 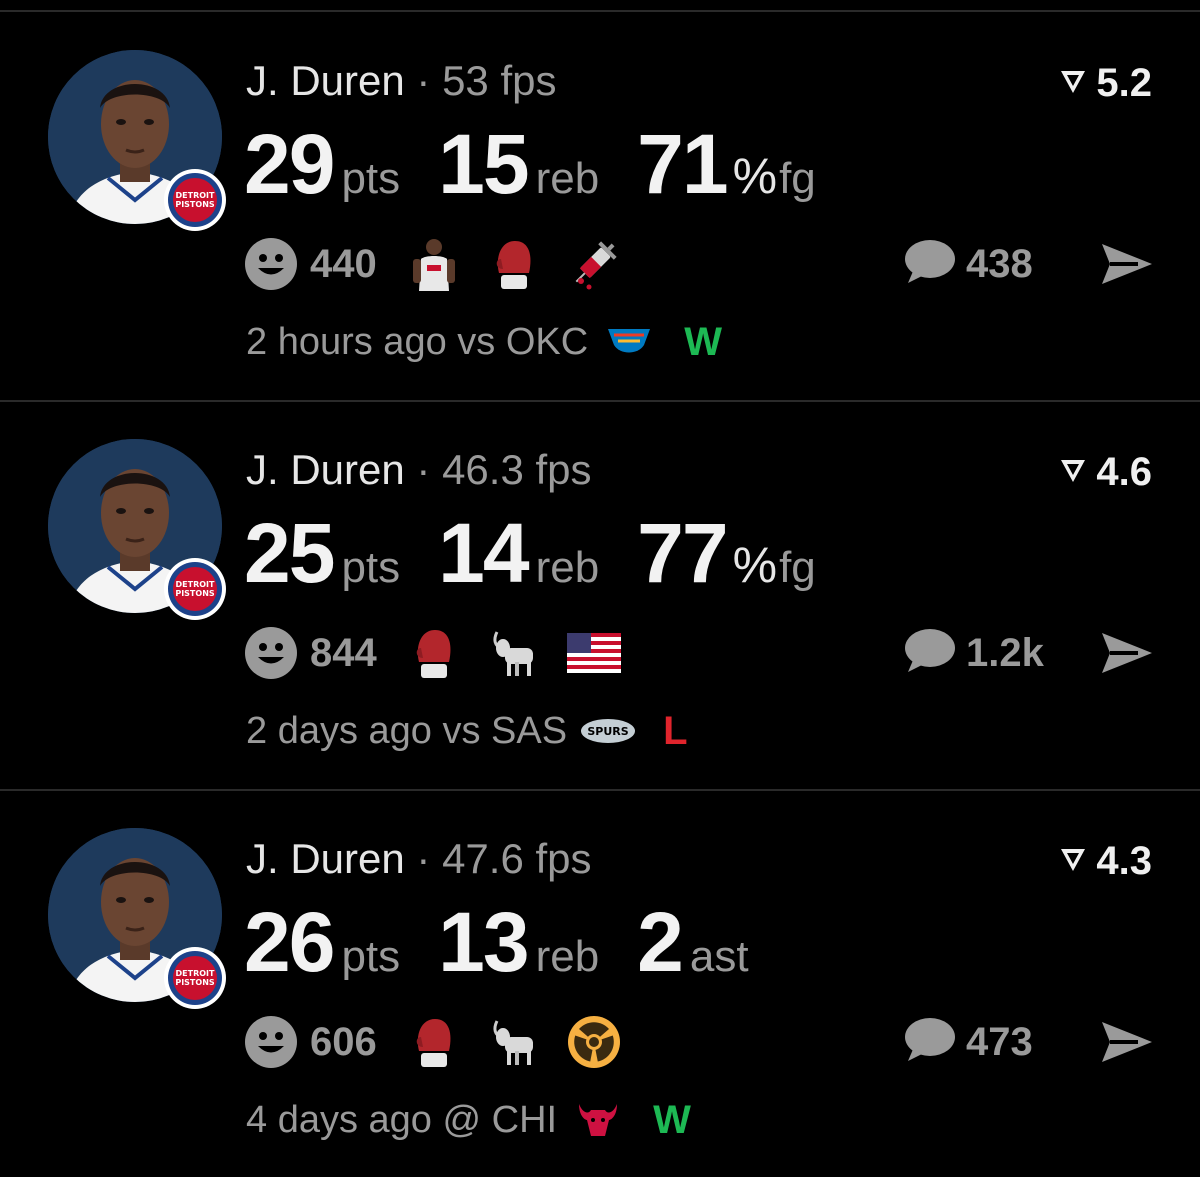 What do you see at coordinates (999, 1041) in the screenshot?
I see `comments-count: 473` at bounding box center [999, 1041].